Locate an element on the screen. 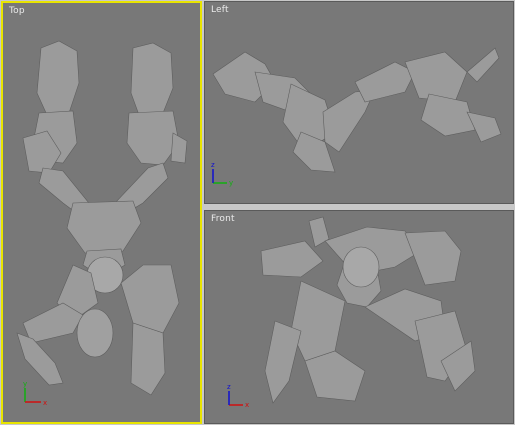  axis-gizmo-top: y x is located at coordinates (34, 393).